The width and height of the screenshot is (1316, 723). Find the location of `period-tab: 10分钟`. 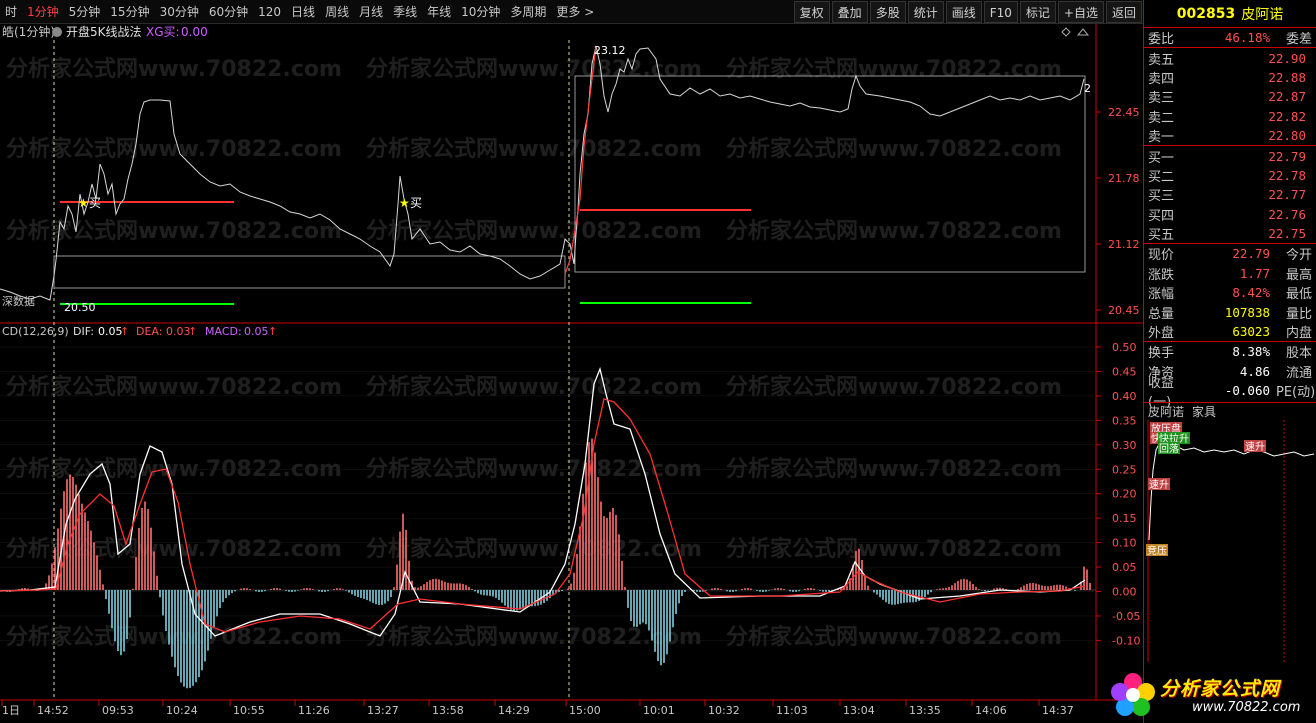

period-tab: 10分钟 is located at coordinates (480, 12).